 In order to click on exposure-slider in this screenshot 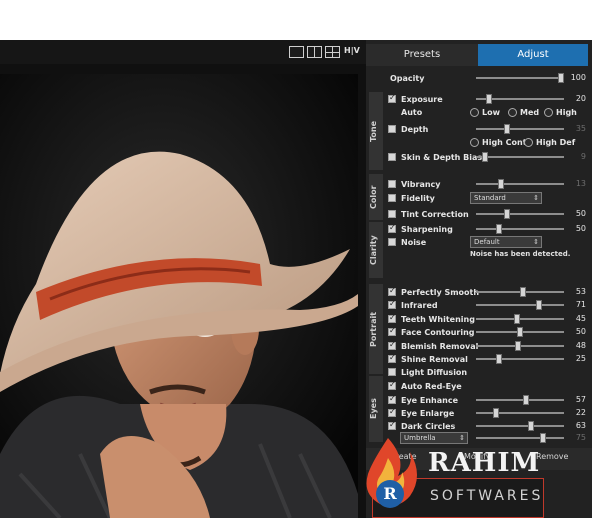, I will do `click(520, 99)`.